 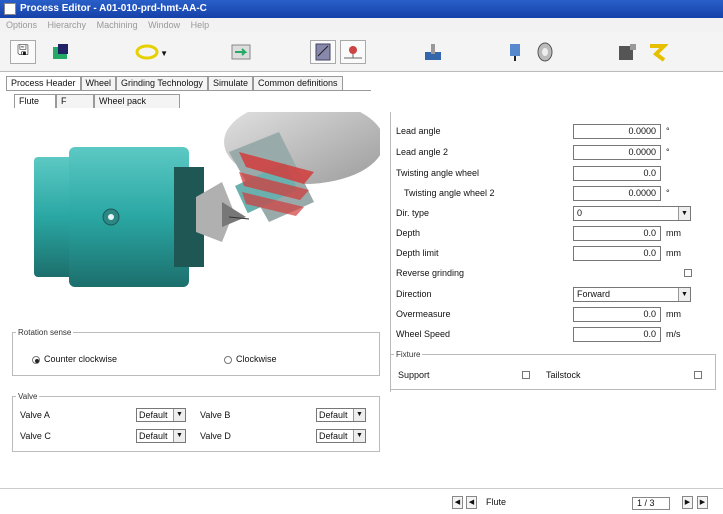 What do you see at coordinates (98, 83) in the screenshot?
I see `tab-wheel: Wheel` at bounding box center [98, 83].